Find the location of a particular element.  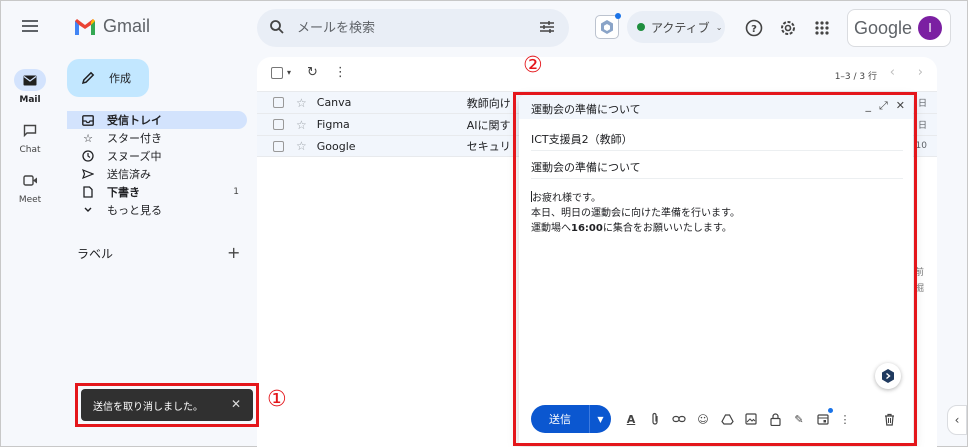

search-icon is located at coordinates (277, 27).